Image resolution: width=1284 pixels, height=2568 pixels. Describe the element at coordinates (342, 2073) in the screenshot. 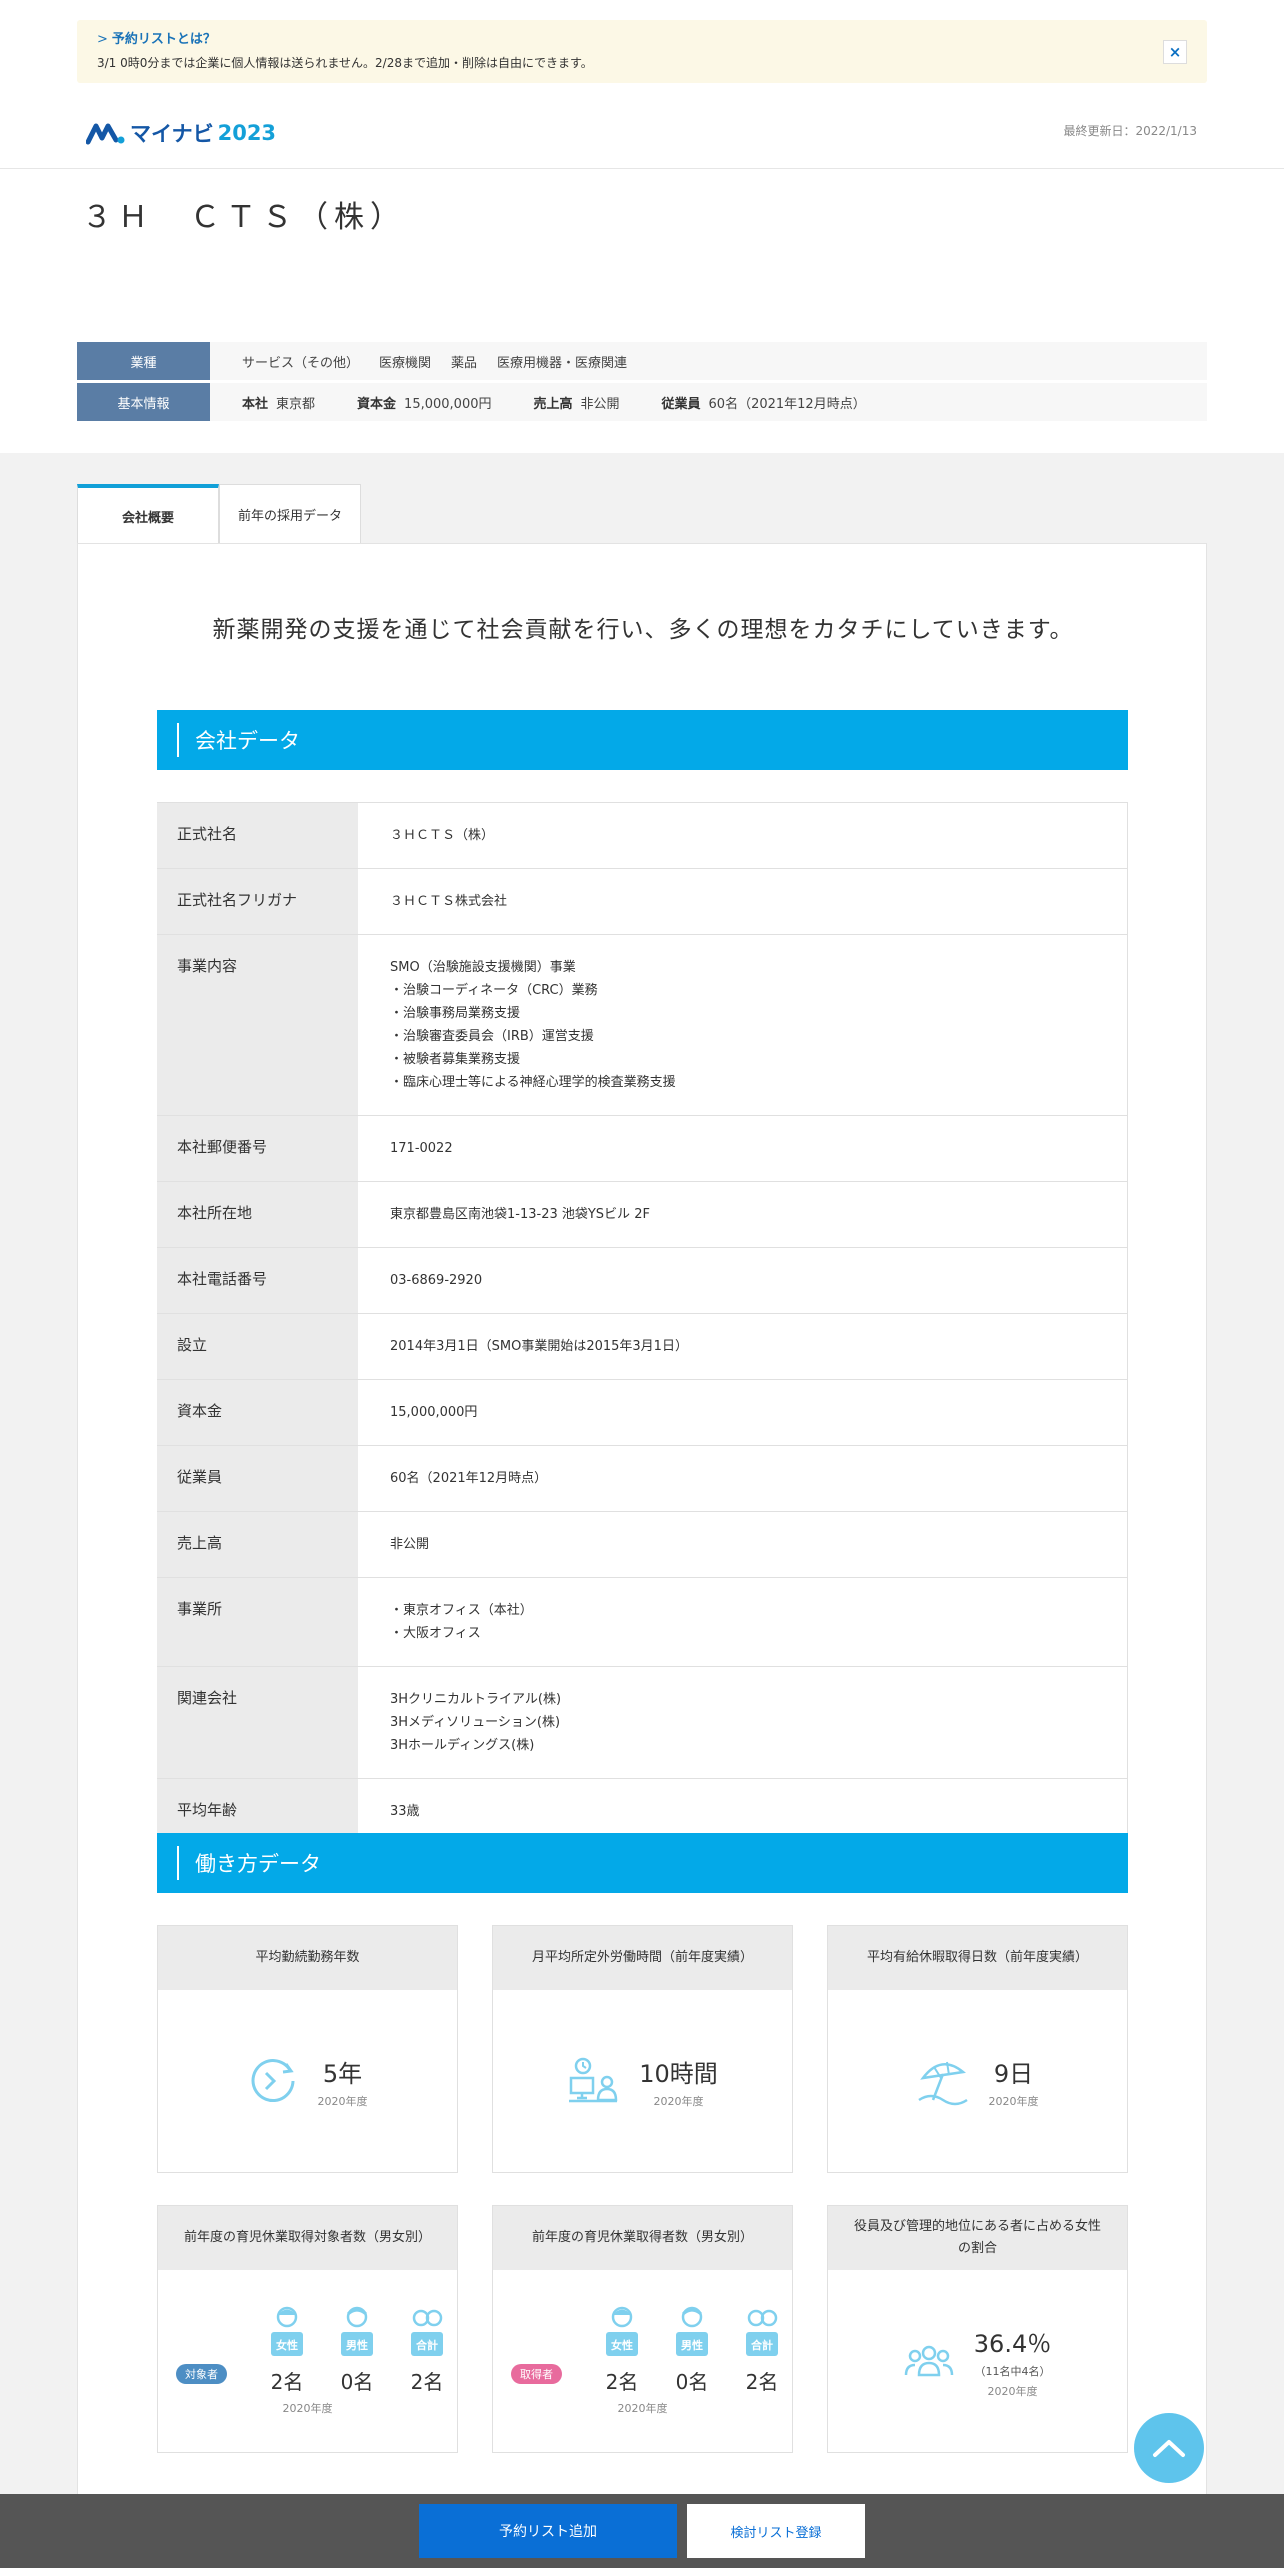

I see `tenure-value: 5年` at that location.